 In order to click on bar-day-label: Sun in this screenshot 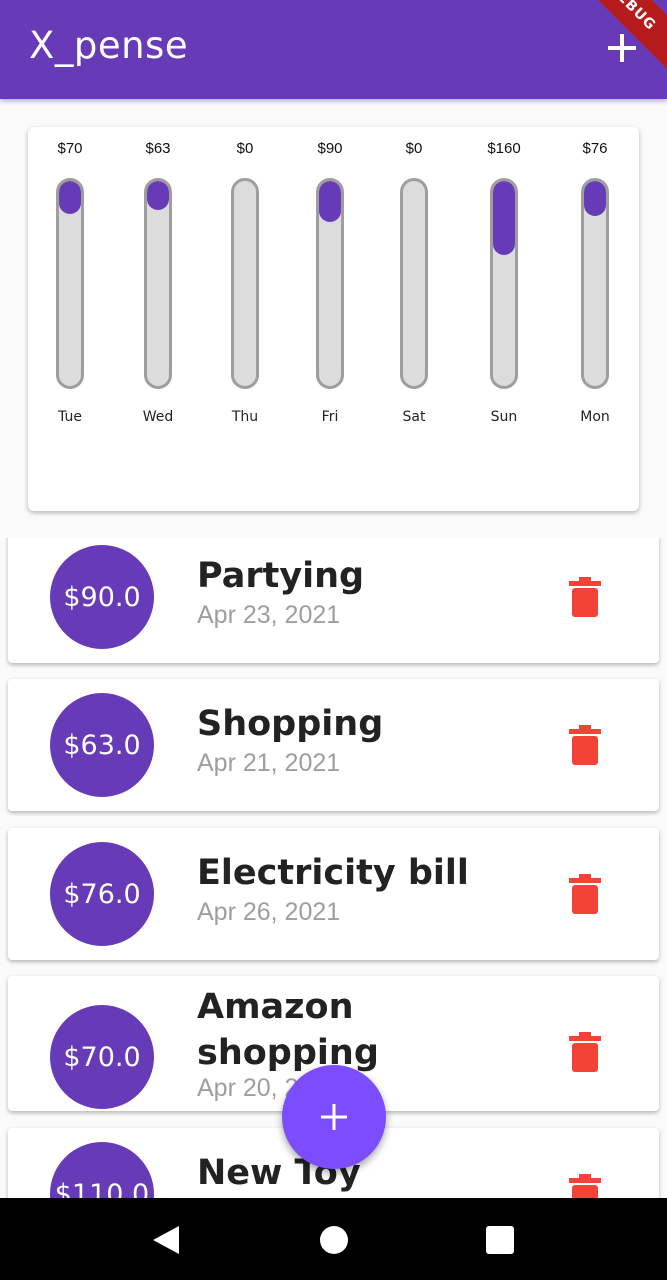, I will do `click(504, 417)`.